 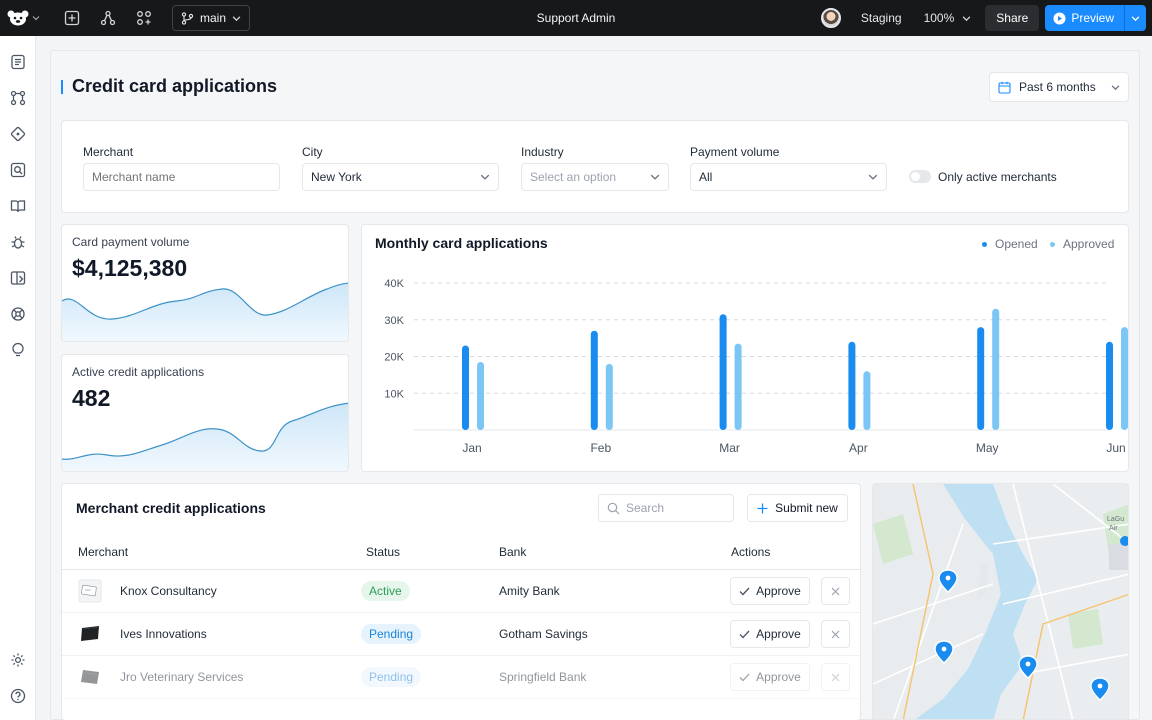 I want to click on sidebar-debug, so click(x=18, y=242).